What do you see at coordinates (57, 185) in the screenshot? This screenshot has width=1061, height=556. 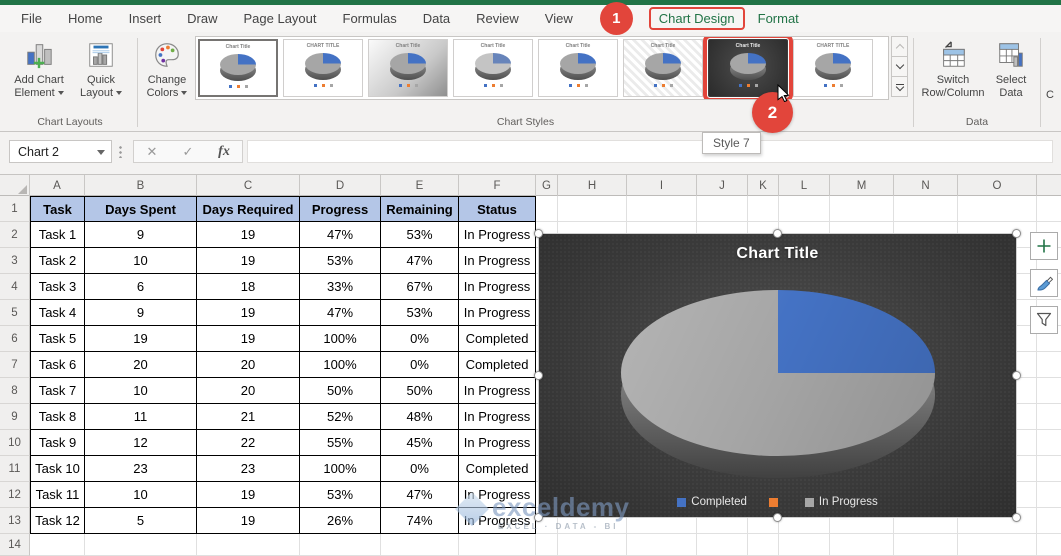 I see `column-header-A: A` at bounding box center [57, 185].